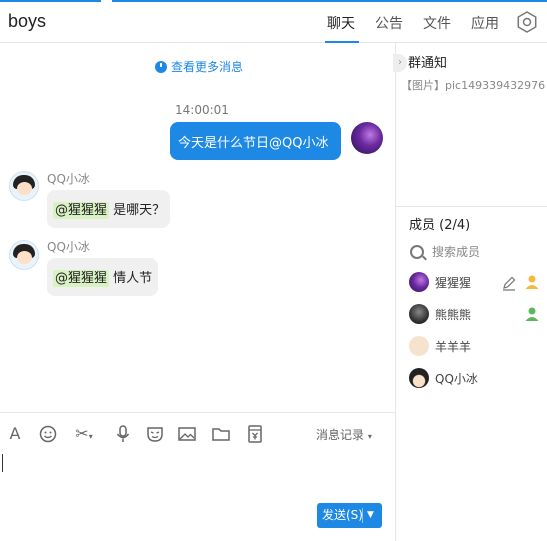 The height and width of the screenshot is (541, 547). Describe the element at coordinates (123, 434) in the screenshot. I see `microphone-icon` at that location.